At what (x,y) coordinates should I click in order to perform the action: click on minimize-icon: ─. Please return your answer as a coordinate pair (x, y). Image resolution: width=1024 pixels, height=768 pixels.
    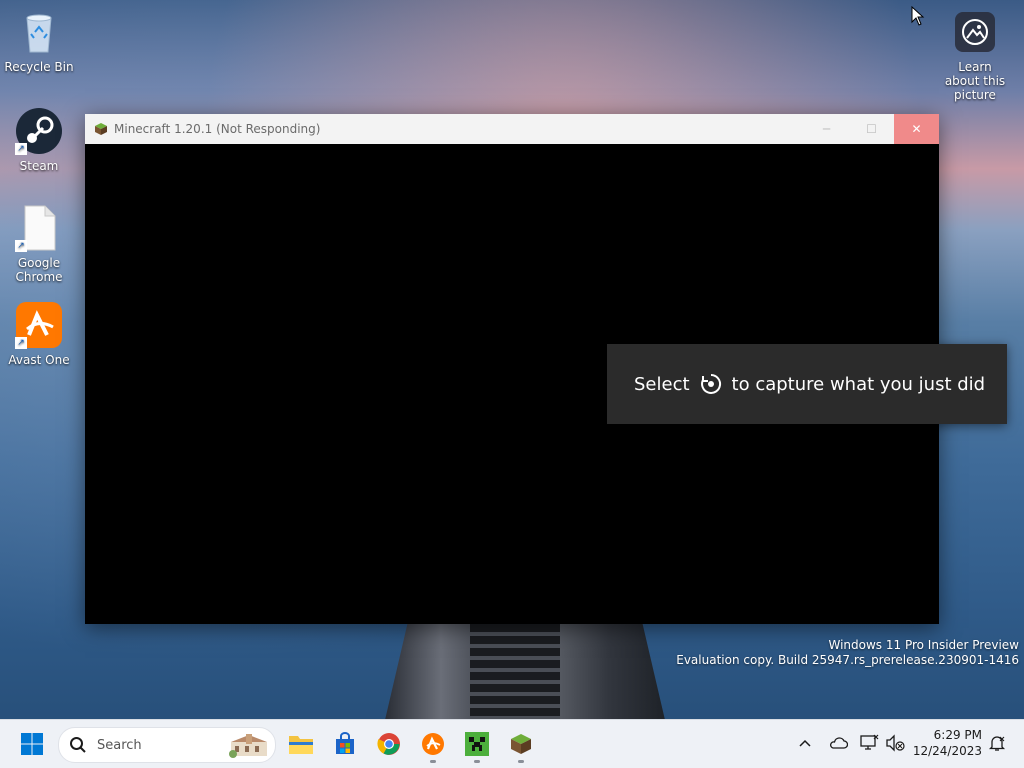
    Looking at the image, I should click on (826, 129).